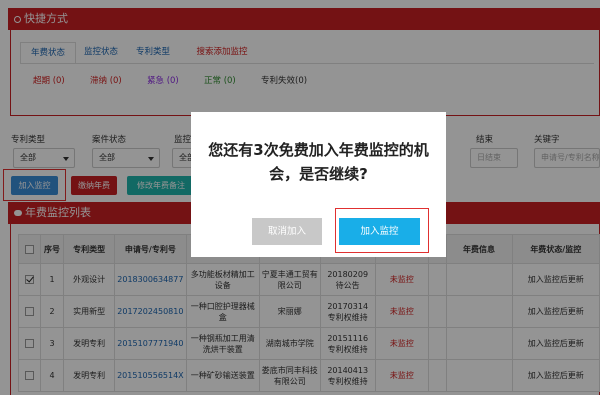  Describe the element at coordinates (318, 162) in the screenshot. I see `dialog-message: 您还有3次免费加入年费监控的机会，是否继续?` at that location.